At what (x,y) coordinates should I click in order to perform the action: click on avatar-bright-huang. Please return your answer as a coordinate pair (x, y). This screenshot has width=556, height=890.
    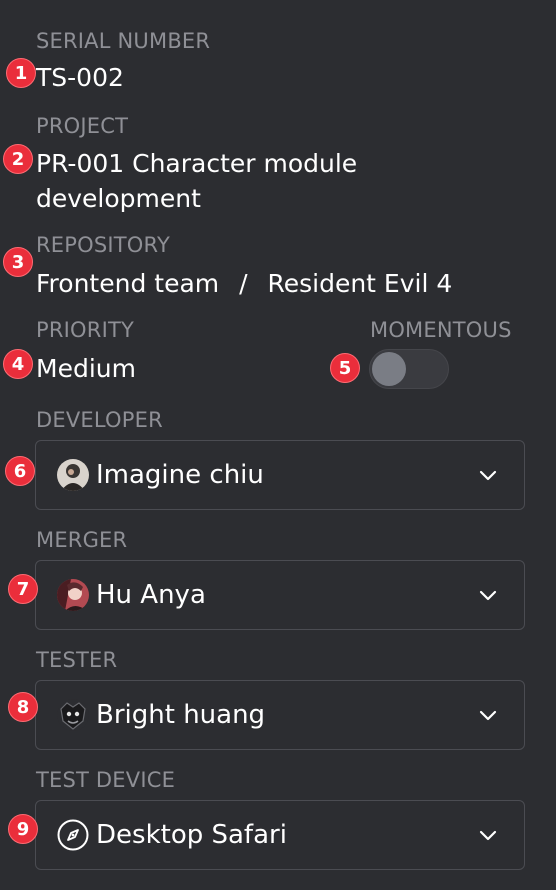
    Looking at the image, I should click on (73, 715).